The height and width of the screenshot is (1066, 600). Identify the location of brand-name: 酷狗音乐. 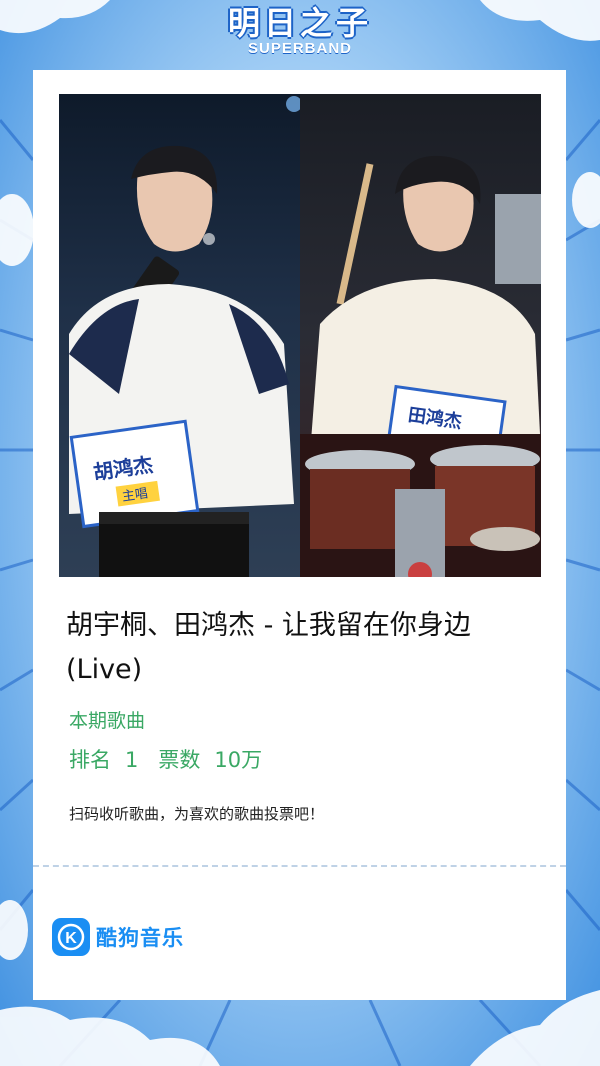
(140, 938).